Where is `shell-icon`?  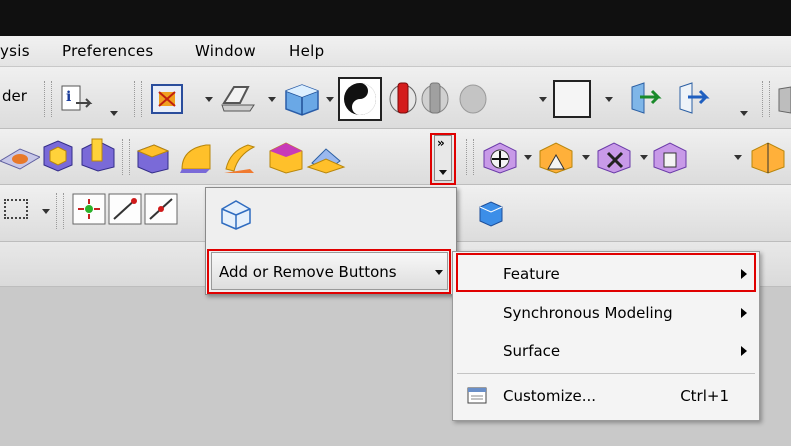 shell-icon is located at coordinates (286, 156).